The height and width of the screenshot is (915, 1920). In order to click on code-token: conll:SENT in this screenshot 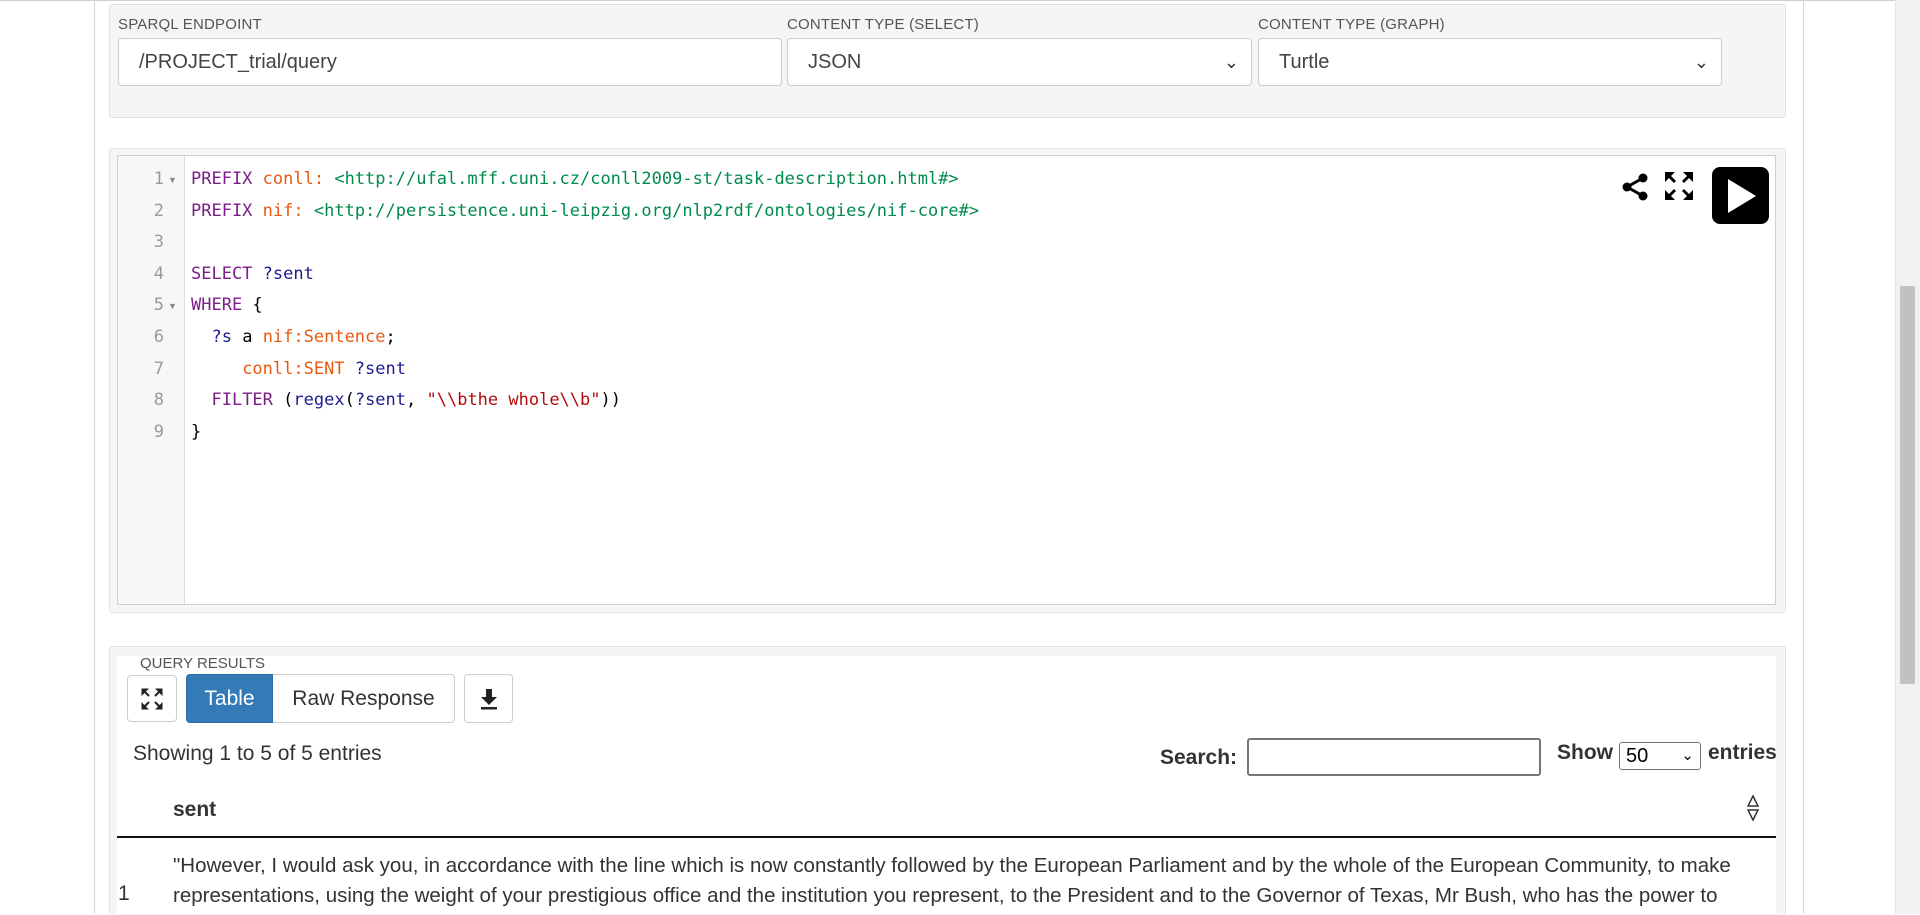, I will do `click(293, 368)`.